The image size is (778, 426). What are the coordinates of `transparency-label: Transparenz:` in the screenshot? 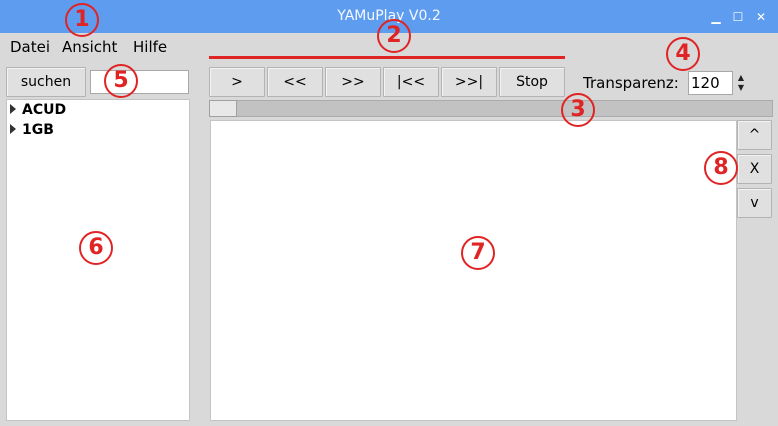 It's located at (631, 83).